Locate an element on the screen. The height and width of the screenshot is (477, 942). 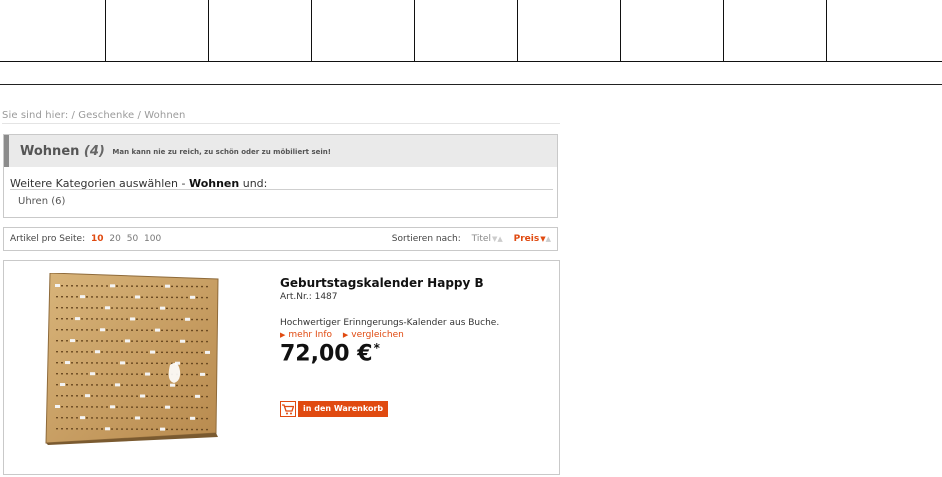
top-navigation is located at coordinates (471, 32).